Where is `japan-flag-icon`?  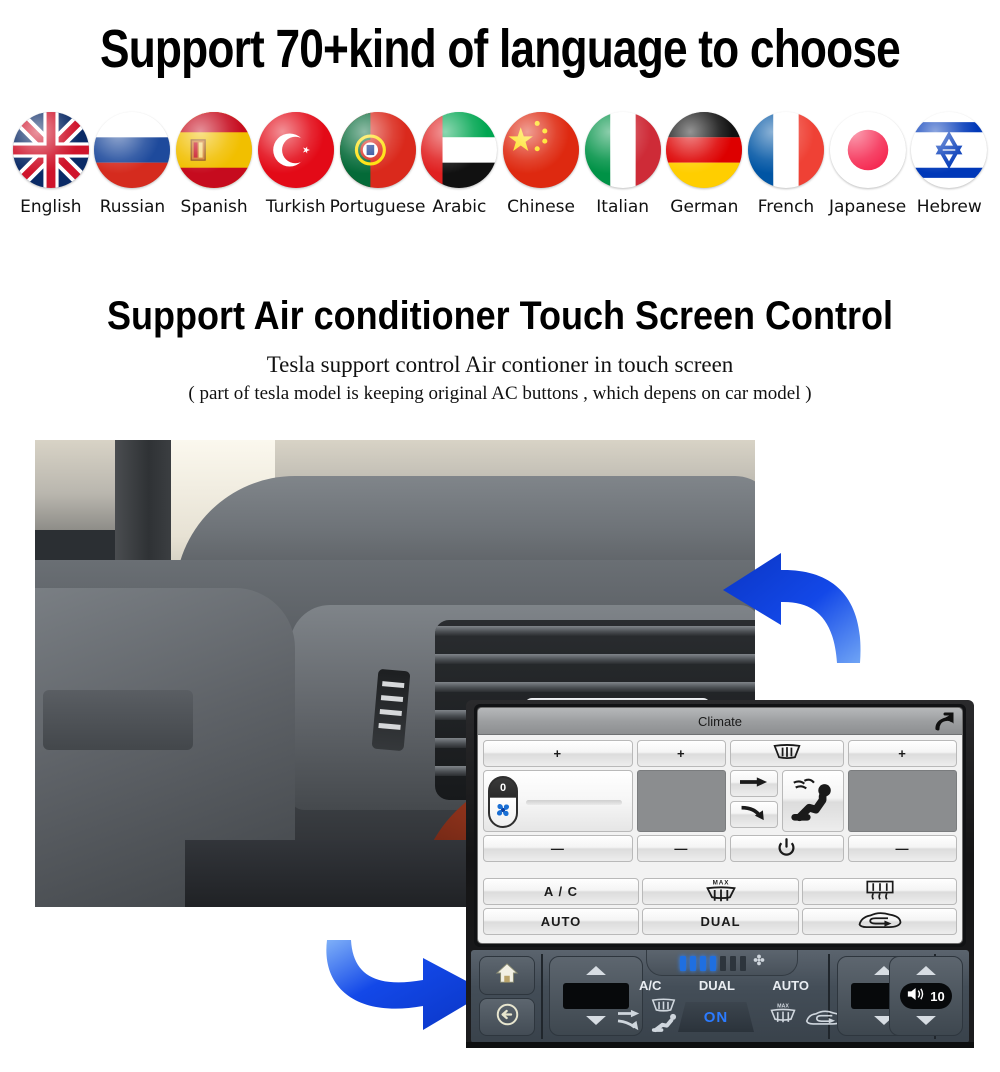
japan-flag-icon is located at coordinates (867, 150).